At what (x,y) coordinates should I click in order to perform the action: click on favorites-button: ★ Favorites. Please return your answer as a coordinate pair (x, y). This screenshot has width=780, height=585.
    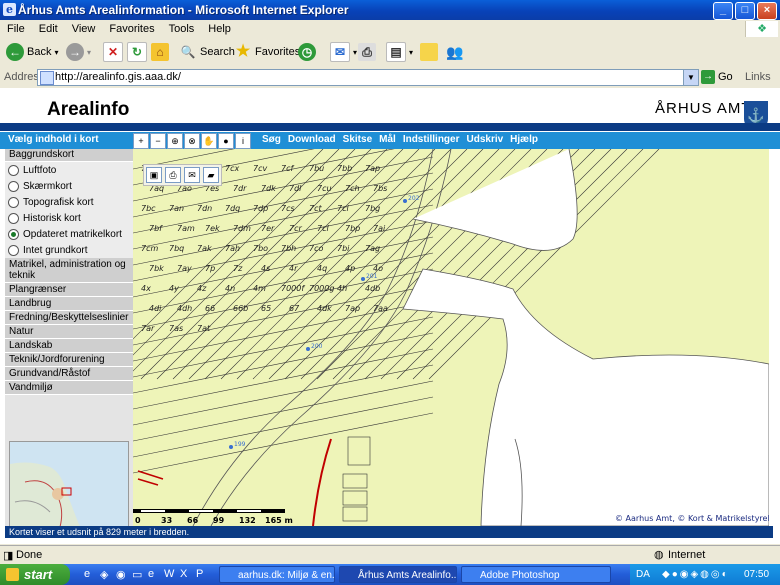
    Looking at the image, I should click on (267, 52).